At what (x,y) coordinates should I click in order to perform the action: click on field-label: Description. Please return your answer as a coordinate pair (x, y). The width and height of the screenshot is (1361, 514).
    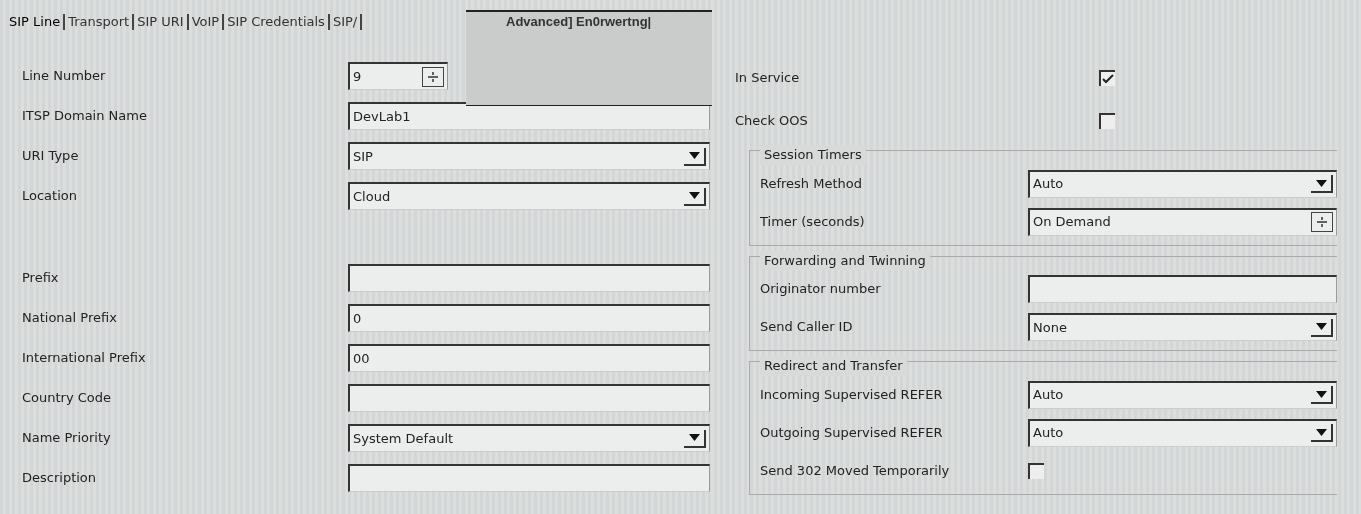
    Looking at the image, I should click on (60, 478).